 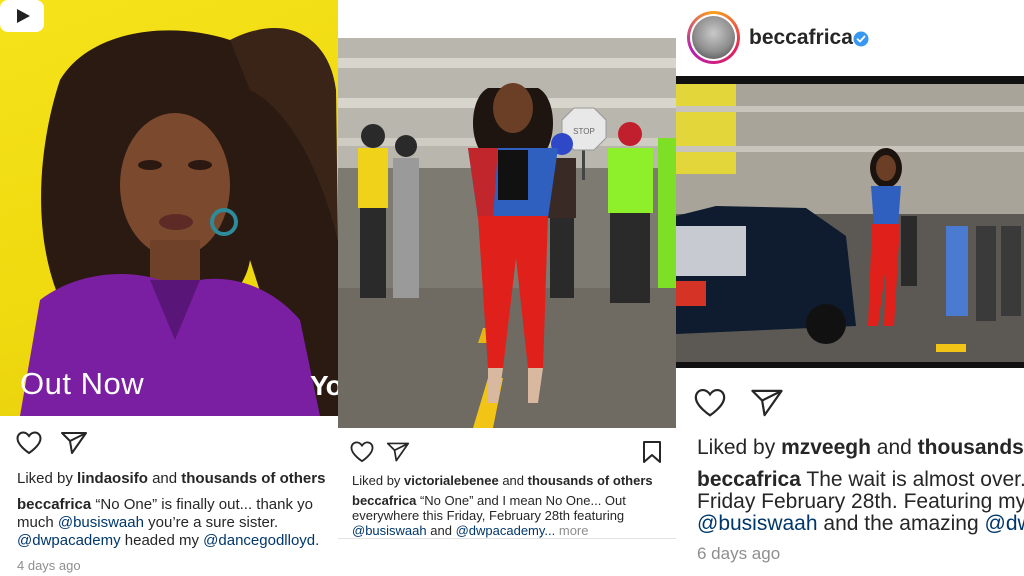 I want to click on divider, so click(x=507, y=538).